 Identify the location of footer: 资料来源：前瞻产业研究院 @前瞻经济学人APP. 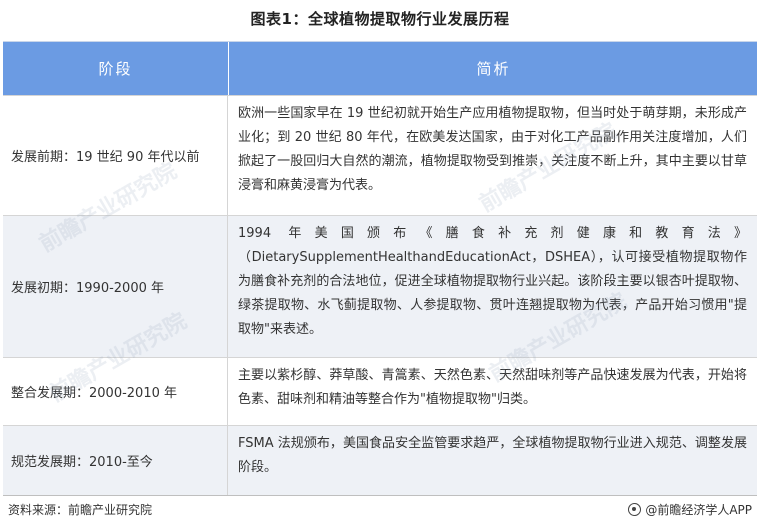
(380, 511).